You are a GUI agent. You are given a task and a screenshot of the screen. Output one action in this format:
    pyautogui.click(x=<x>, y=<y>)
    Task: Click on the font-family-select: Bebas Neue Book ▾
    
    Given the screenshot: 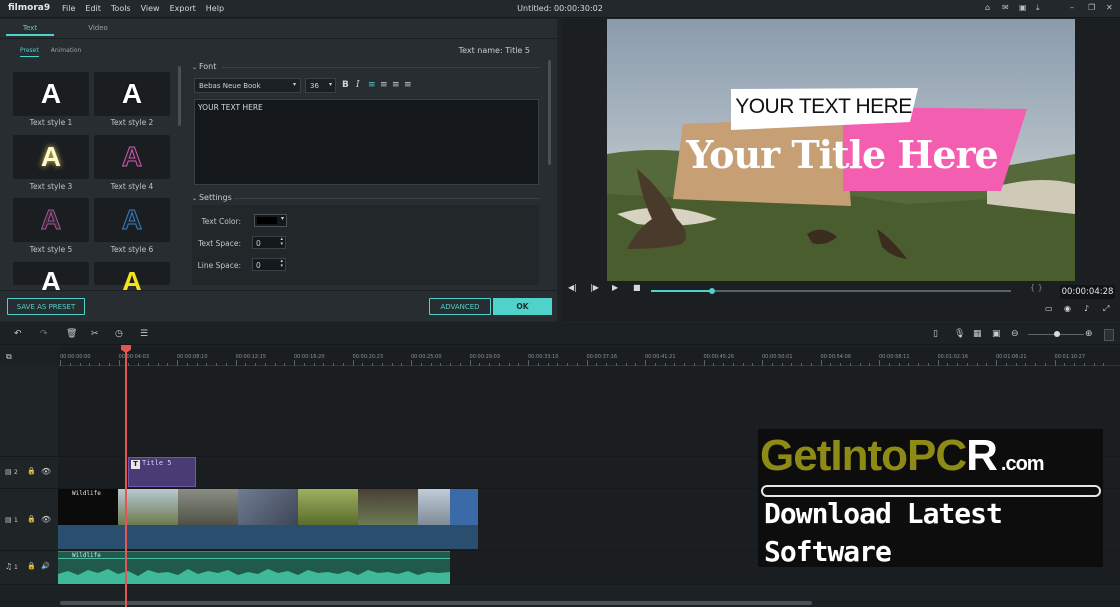 What is the action you would take?
    pyautogui.click(x=247, y=85)
    